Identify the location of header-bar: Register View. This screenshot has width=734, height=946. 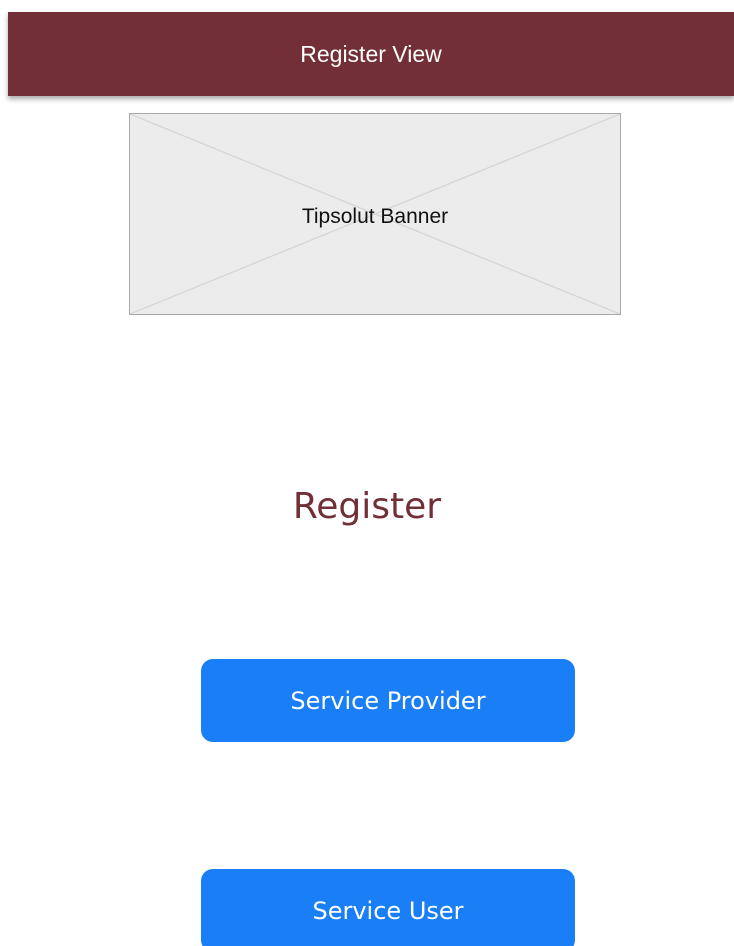
(371, 54).